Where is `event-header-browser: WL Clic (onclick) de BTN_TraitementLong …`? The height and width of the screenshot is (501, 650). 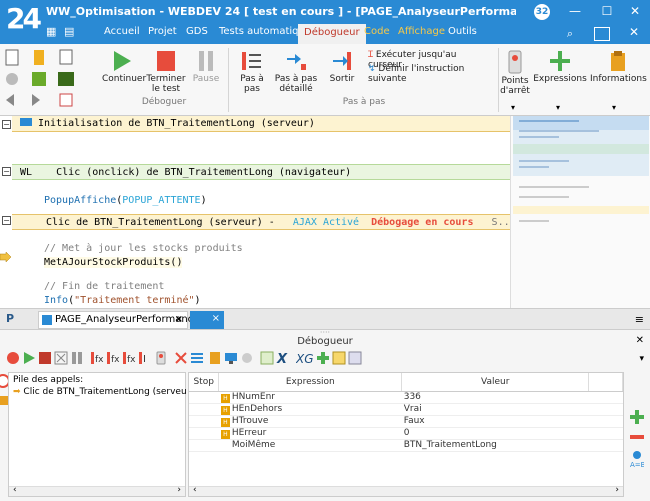
event-header-browser: WL Clic (onclick) de BTN_TraitementLong … is located at coordinates (261, 172).